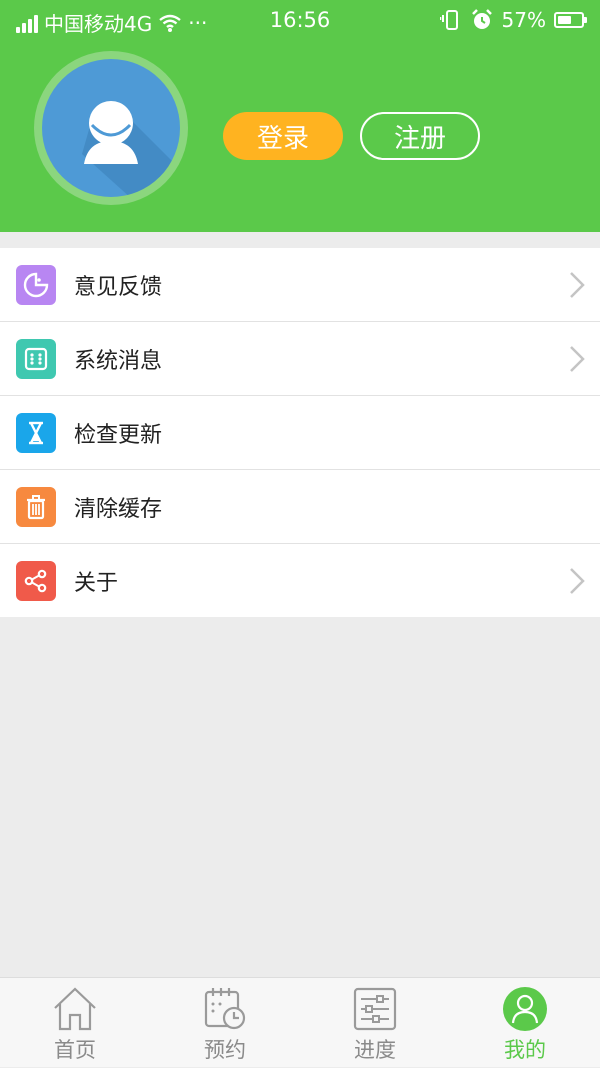 The height and width of the screenshot is (1068, 600). What do you see at coordinates (525, 1009) in the screenshot?
I see `person-icon` at bounding box center [525, 1009].